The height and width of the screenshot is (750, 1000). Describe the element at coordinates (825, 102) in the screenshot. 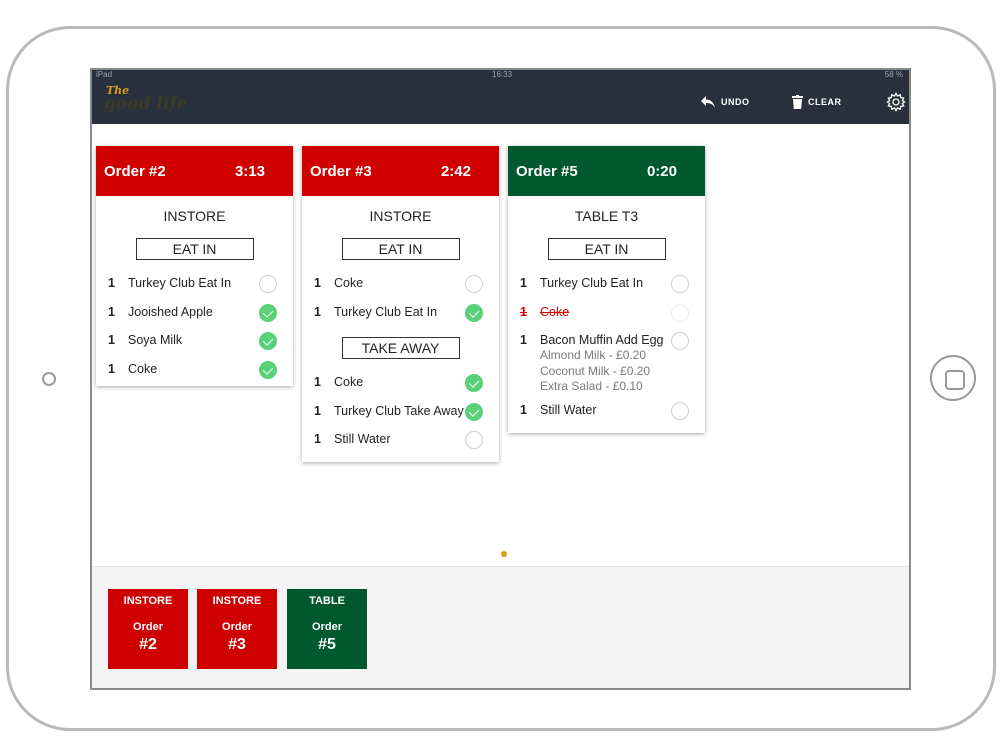

I see `clear-label: CLEAR` at that location.